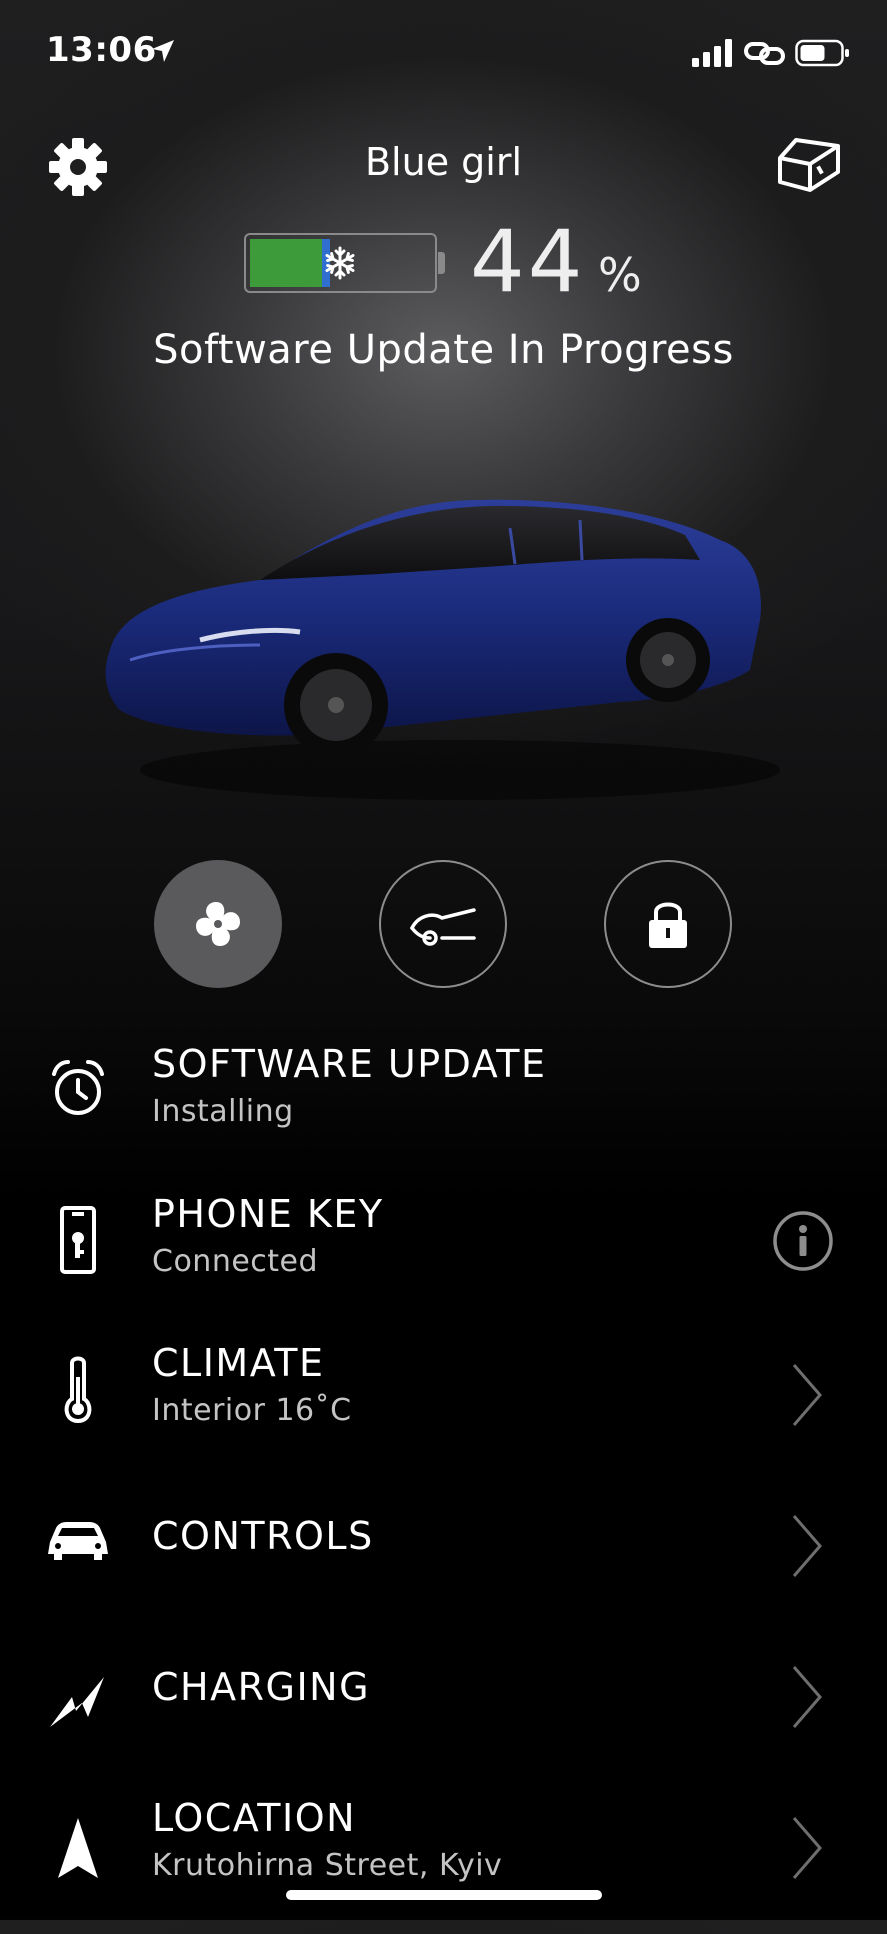  I want to click on device-battery-icon, so click(822, 53).